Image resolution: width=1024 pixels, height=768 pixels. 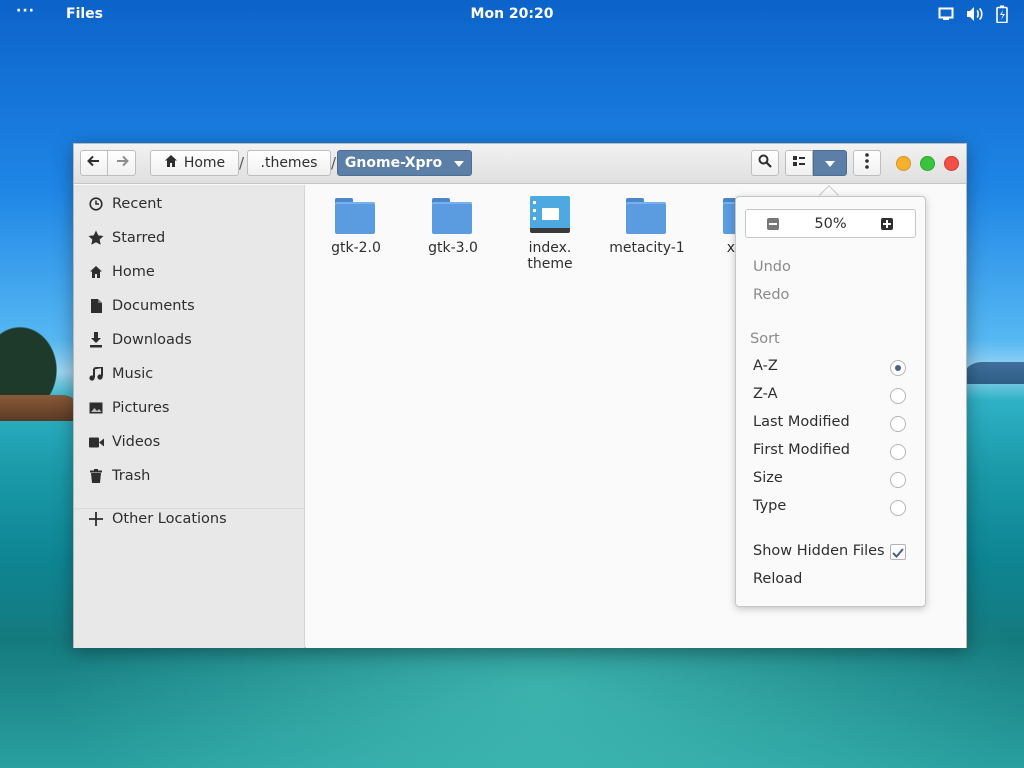 I want to click on zoom-in-button, so click(x=887, y=224).